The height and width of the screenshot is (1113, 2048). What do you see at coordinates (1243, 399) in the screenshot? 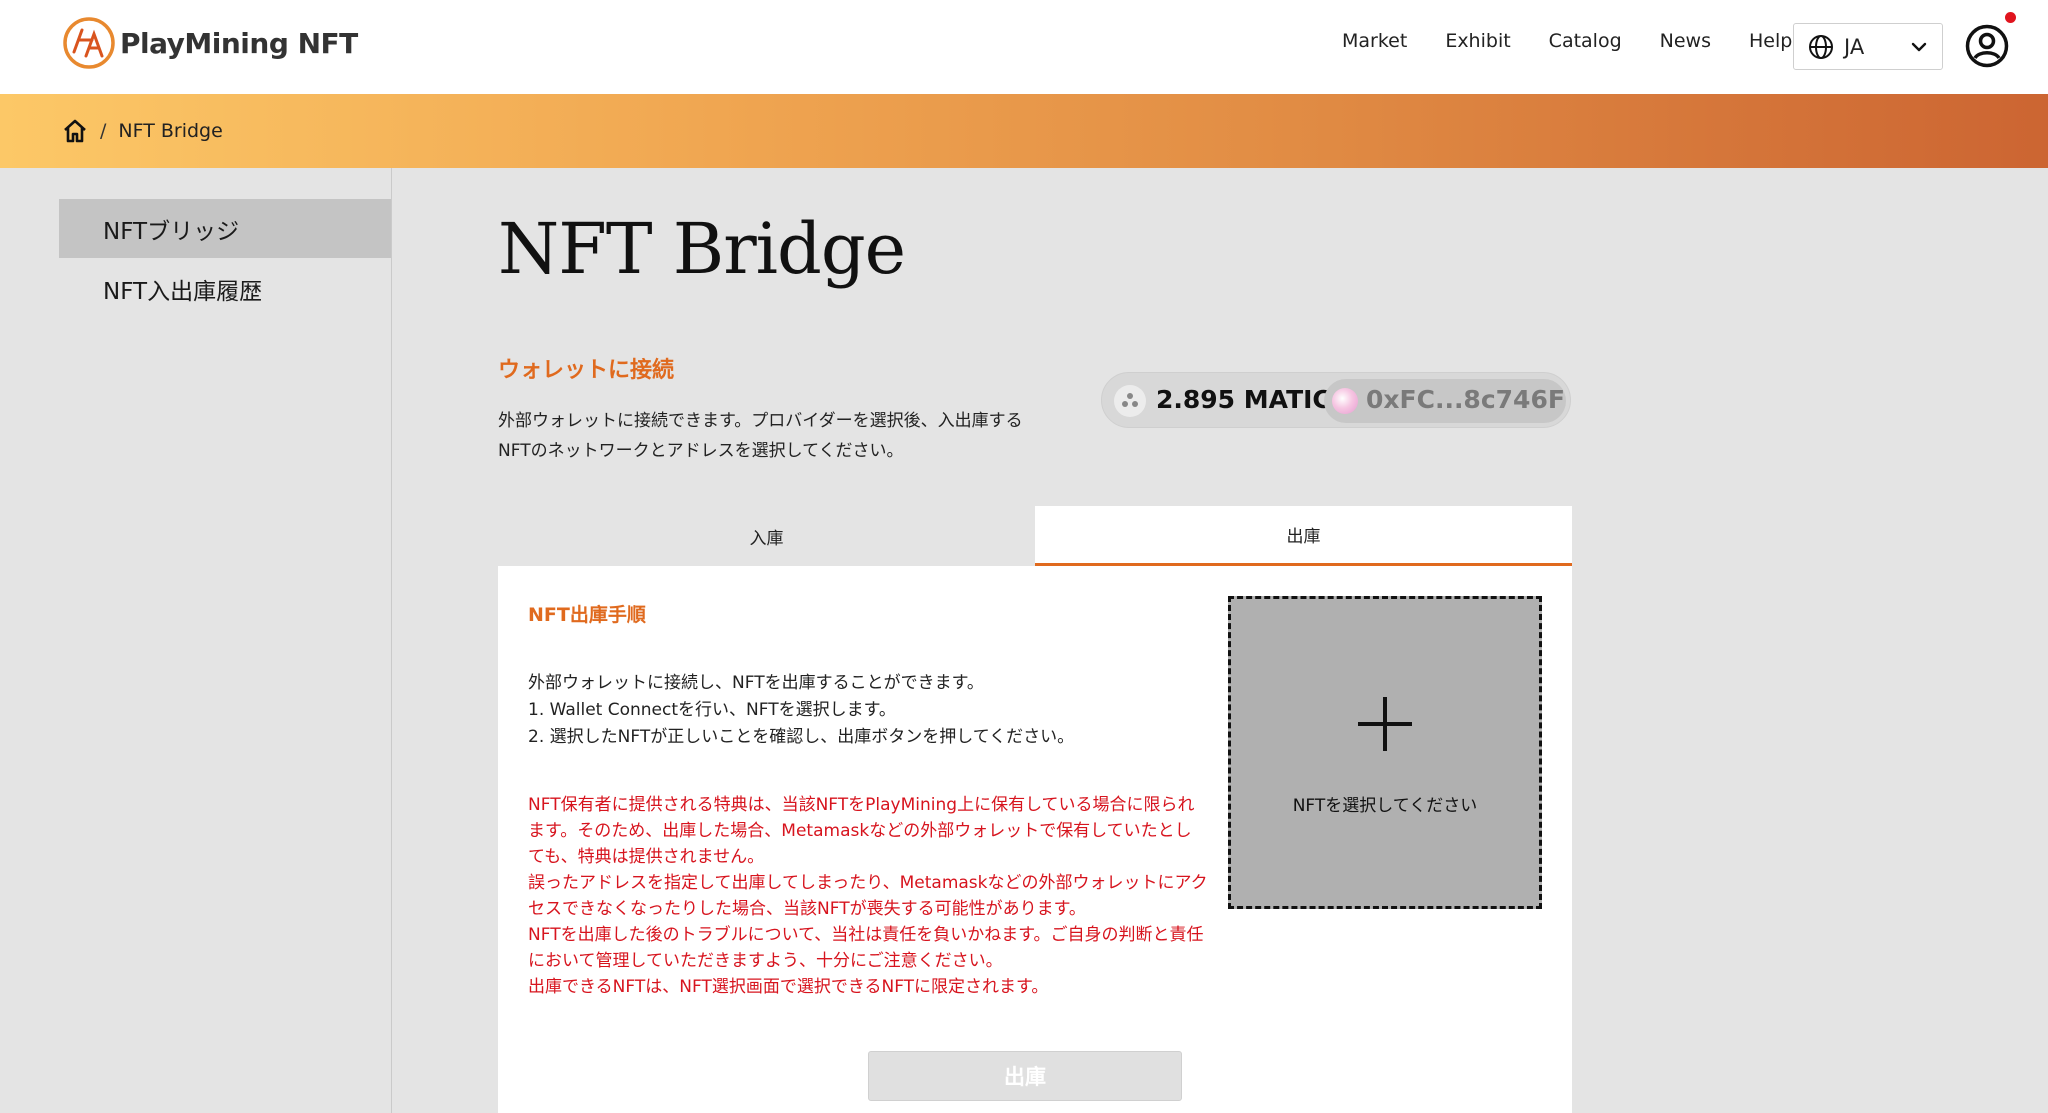
I see `wallet-balance: 2.895 MATIC` at bounding box center [1243, 399].